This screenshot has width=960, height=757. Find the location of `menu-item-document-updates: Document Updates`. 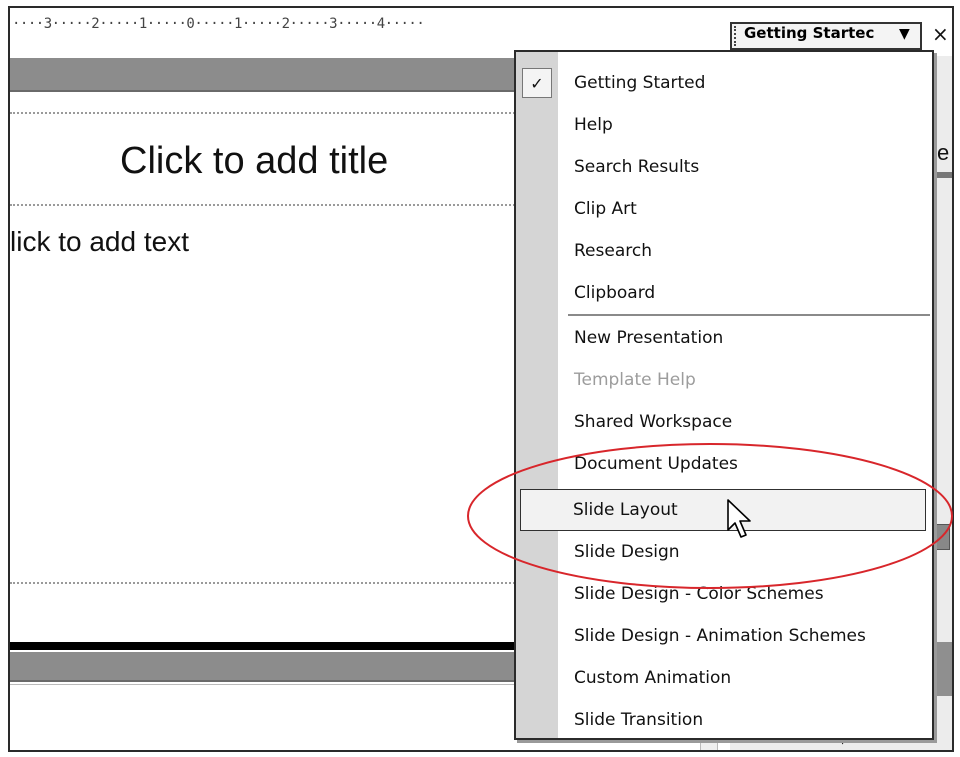

menu-item-document-updates: Document Updates is located at coordinates (724, 464).